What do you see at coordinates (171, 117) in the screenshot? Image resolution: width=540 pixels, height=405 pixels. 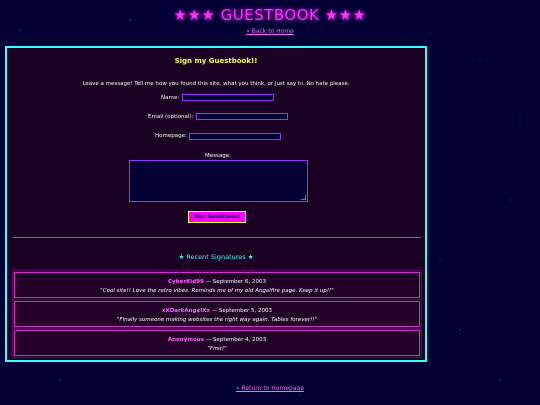 I see `email-label: Email (optional):` at bounding box center [171, 117].